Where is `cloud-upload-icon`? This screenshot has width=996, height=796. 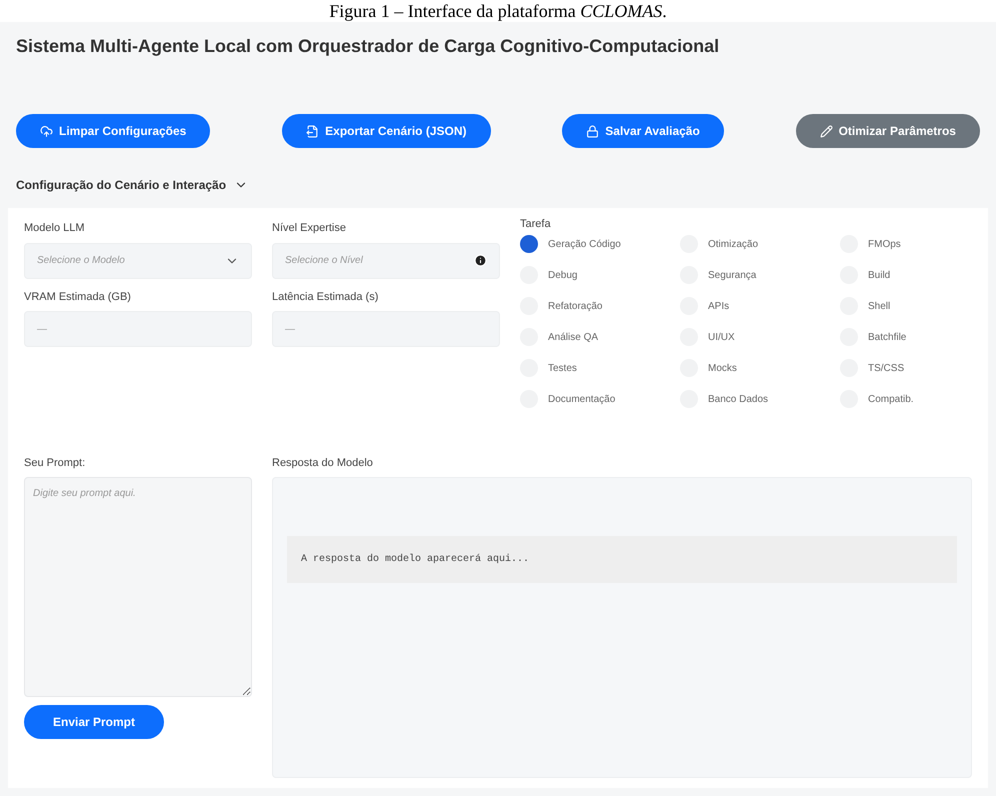 cloud-upload-icon is located at coordinates (46, 131).